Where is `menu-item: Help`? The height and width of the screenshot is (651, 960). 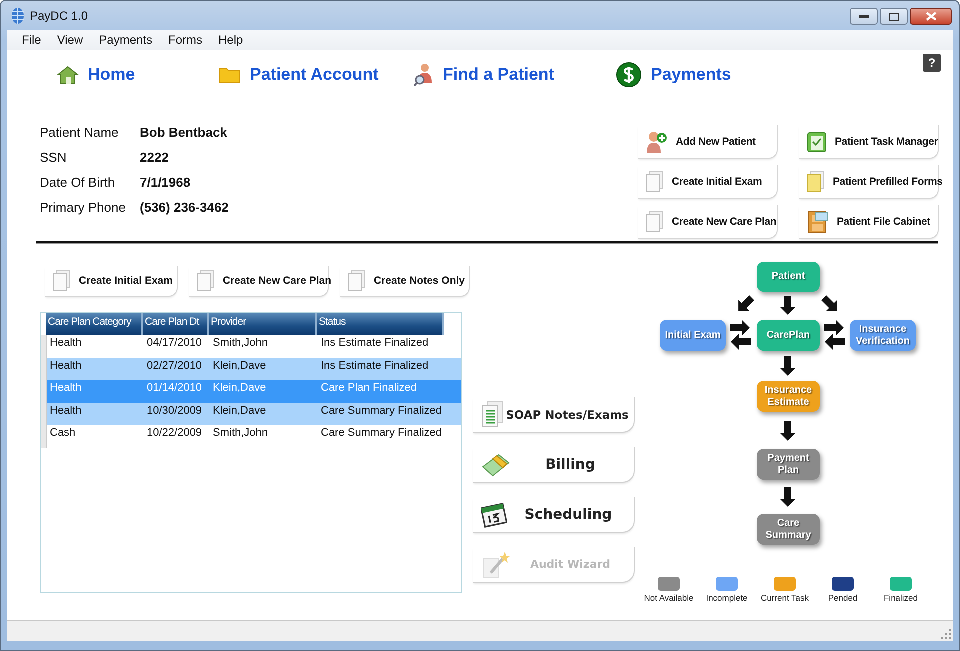
menu-item: Help is located at coordinates (231, 40).